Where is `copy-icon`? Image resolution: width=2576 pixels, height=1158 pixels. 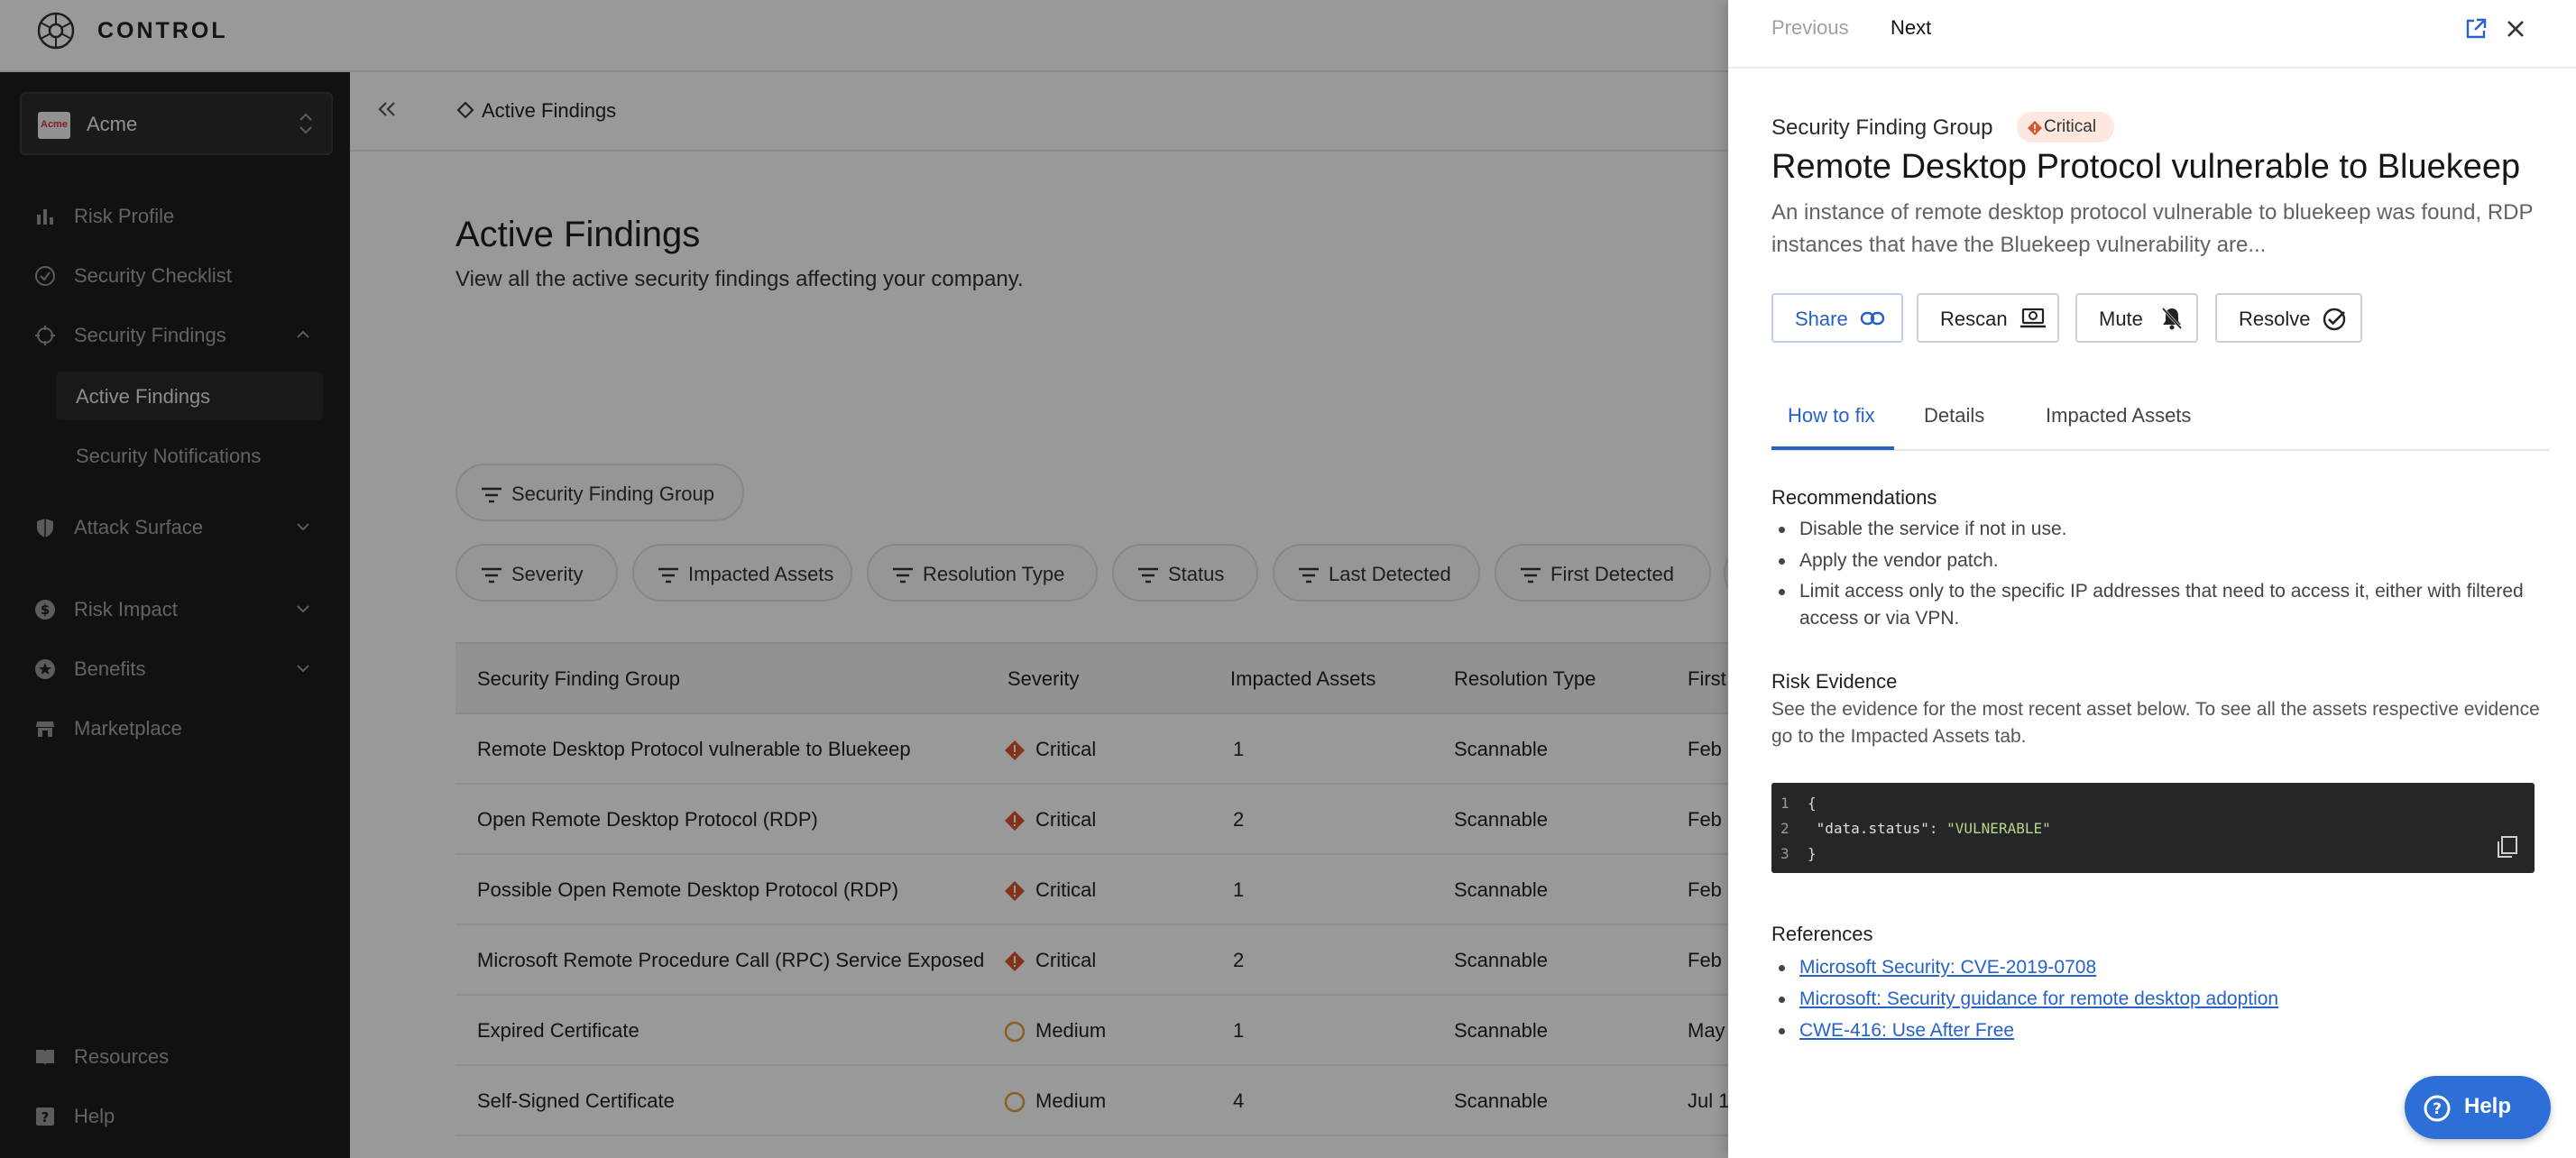
copy-icon is located at coordinates (2507, 847).